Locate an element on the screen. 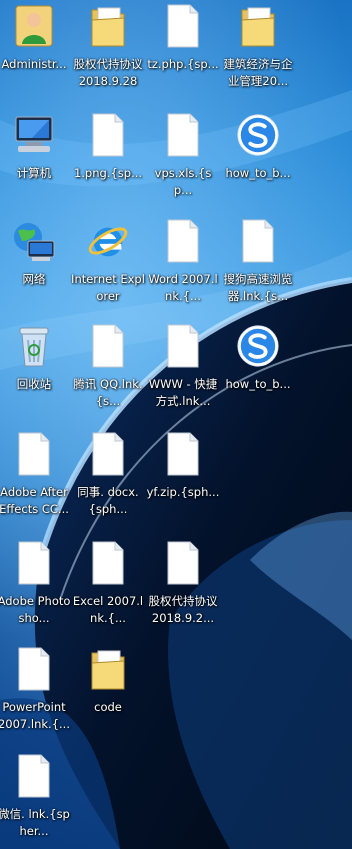 This screenshot has width=352, height=849. desktop-icon-label: 股权代持协议2018.9.28 is located at coordinates (108, 72).